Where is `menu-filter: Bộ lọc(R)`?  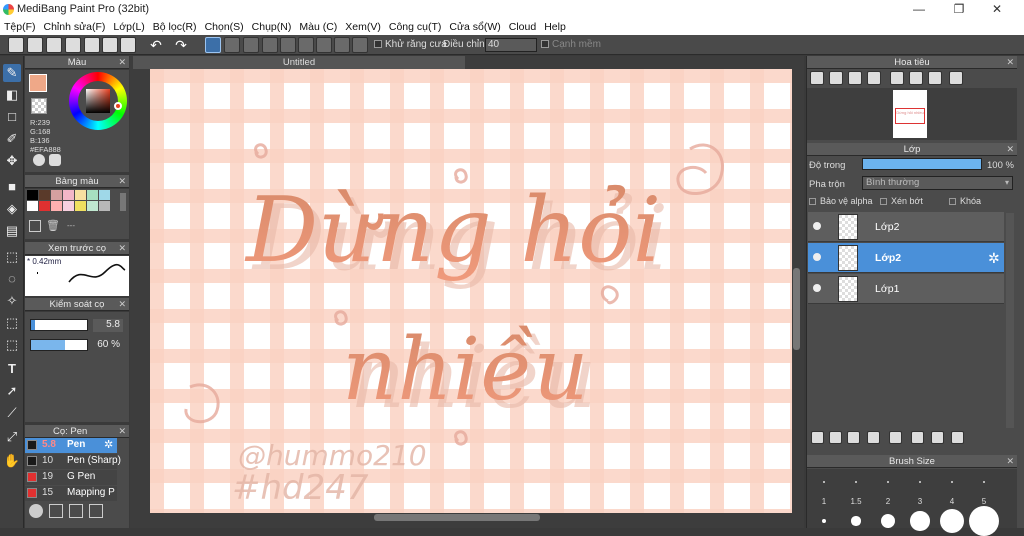 menu-filter: Bộ lọc(R) is located at coordinates (175, 27).